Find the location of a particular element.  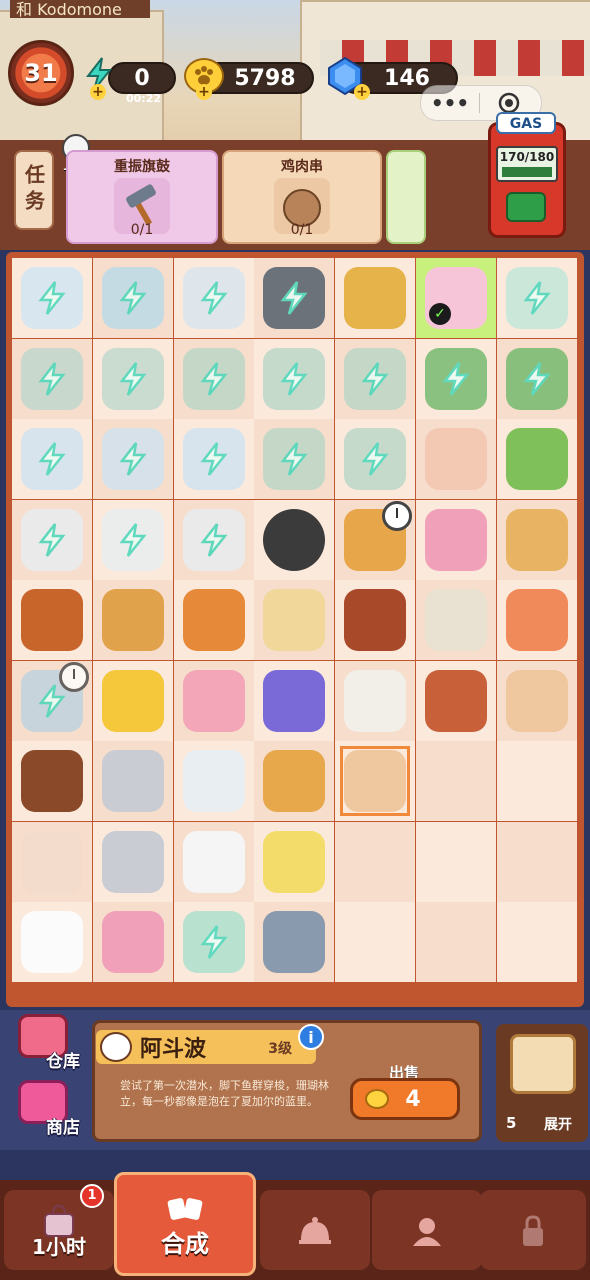

task-card-1: 重振旗鼓 0/1 is located at coordinates (142, 197).